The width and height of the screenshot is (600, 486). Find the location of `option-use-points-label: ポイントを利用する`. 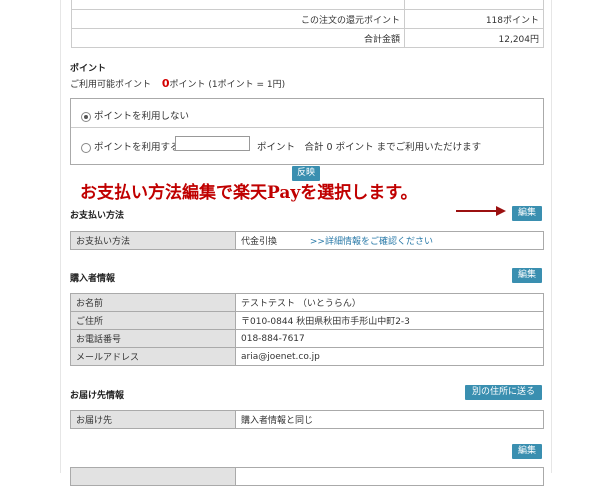

option-use-points-label: ポイントを利用する is located at coordinates (137, 147).